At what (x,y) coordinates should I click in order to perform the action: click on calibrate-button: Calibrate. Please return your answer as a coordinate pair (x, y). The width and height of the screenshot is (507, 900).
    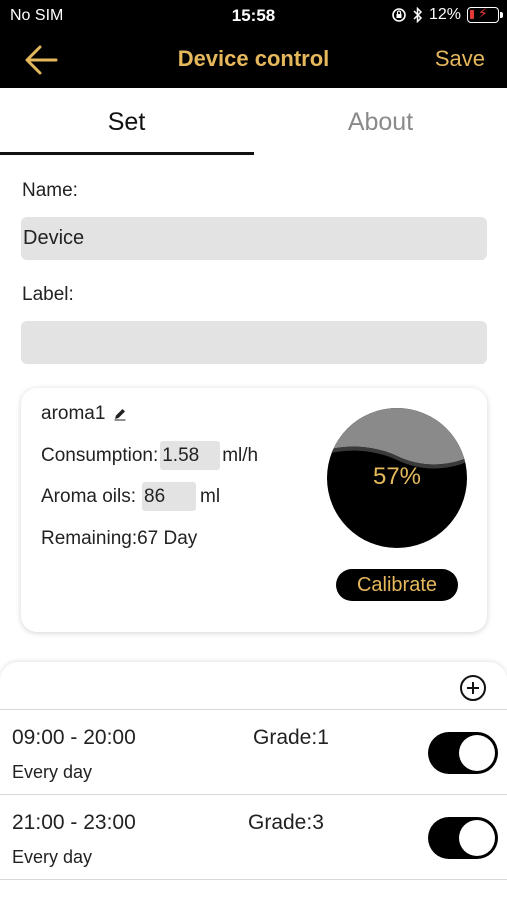
    Looking at the image, I should click on (397, 585).